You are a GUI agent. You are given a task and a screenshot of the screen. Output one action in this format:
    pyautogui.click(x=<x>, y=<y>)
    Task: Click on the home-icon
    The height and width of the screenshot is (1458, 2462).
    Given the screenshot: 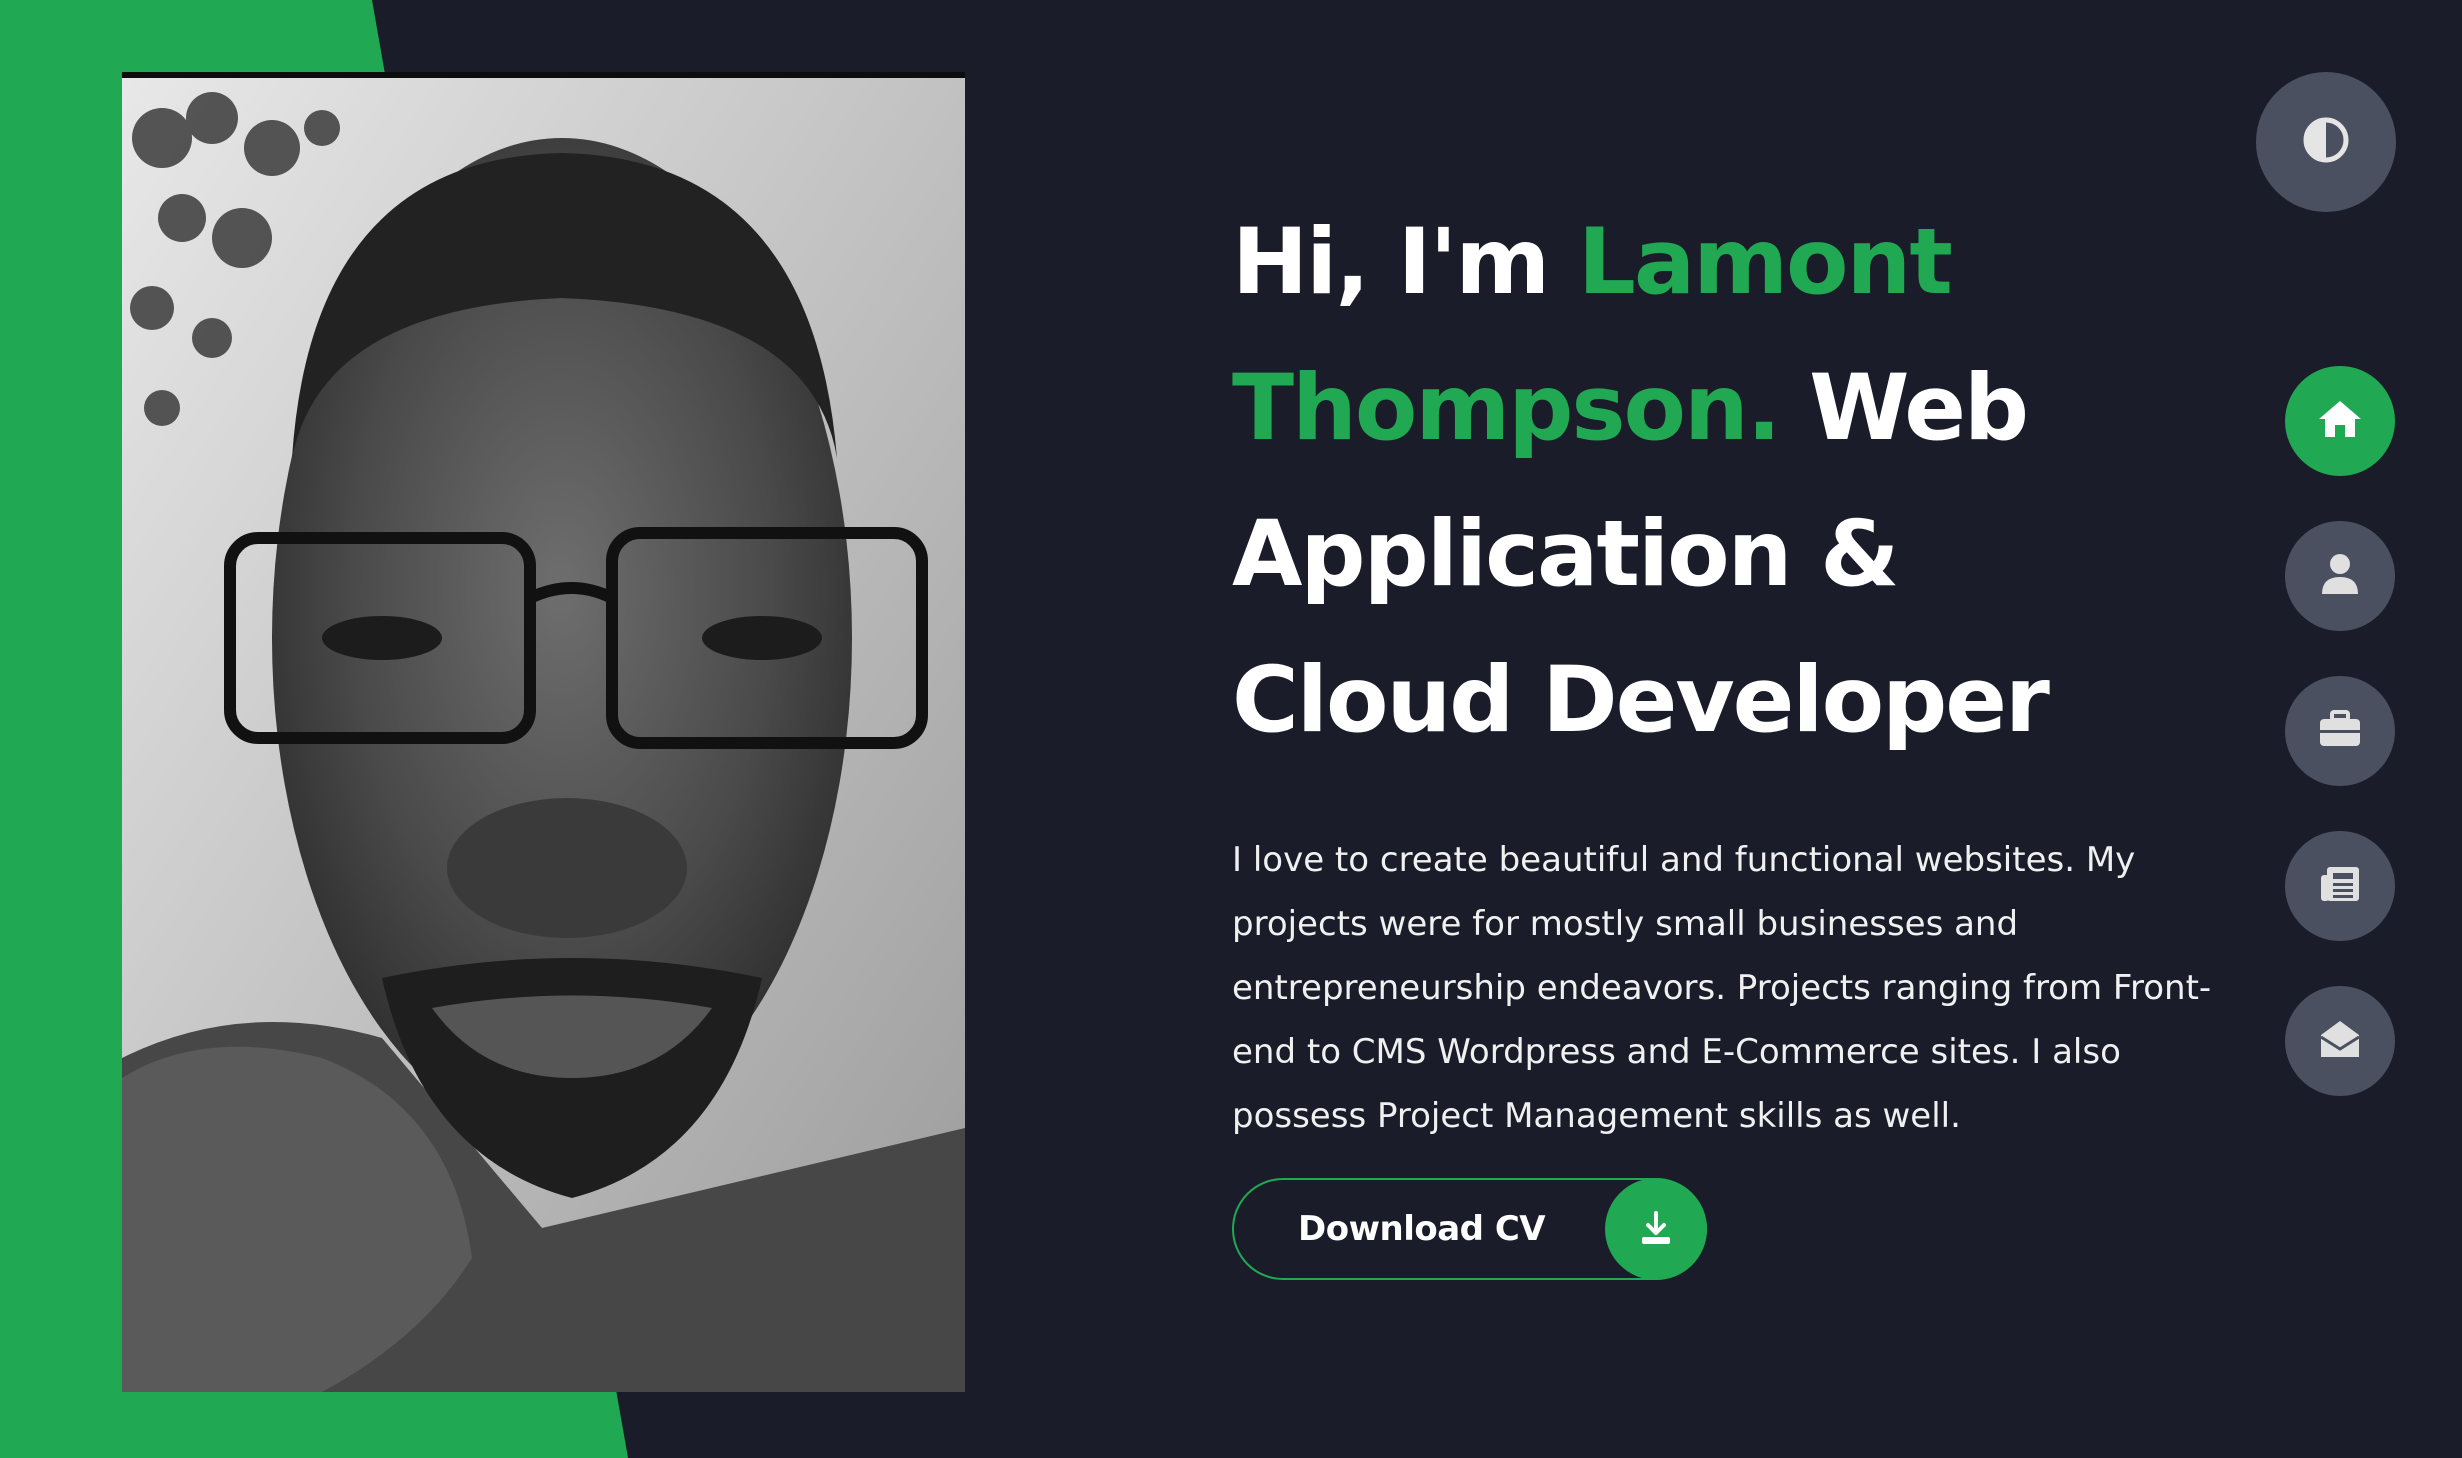 What is the action you would take?
    pyautogui.click(x=2340, y=421)
    